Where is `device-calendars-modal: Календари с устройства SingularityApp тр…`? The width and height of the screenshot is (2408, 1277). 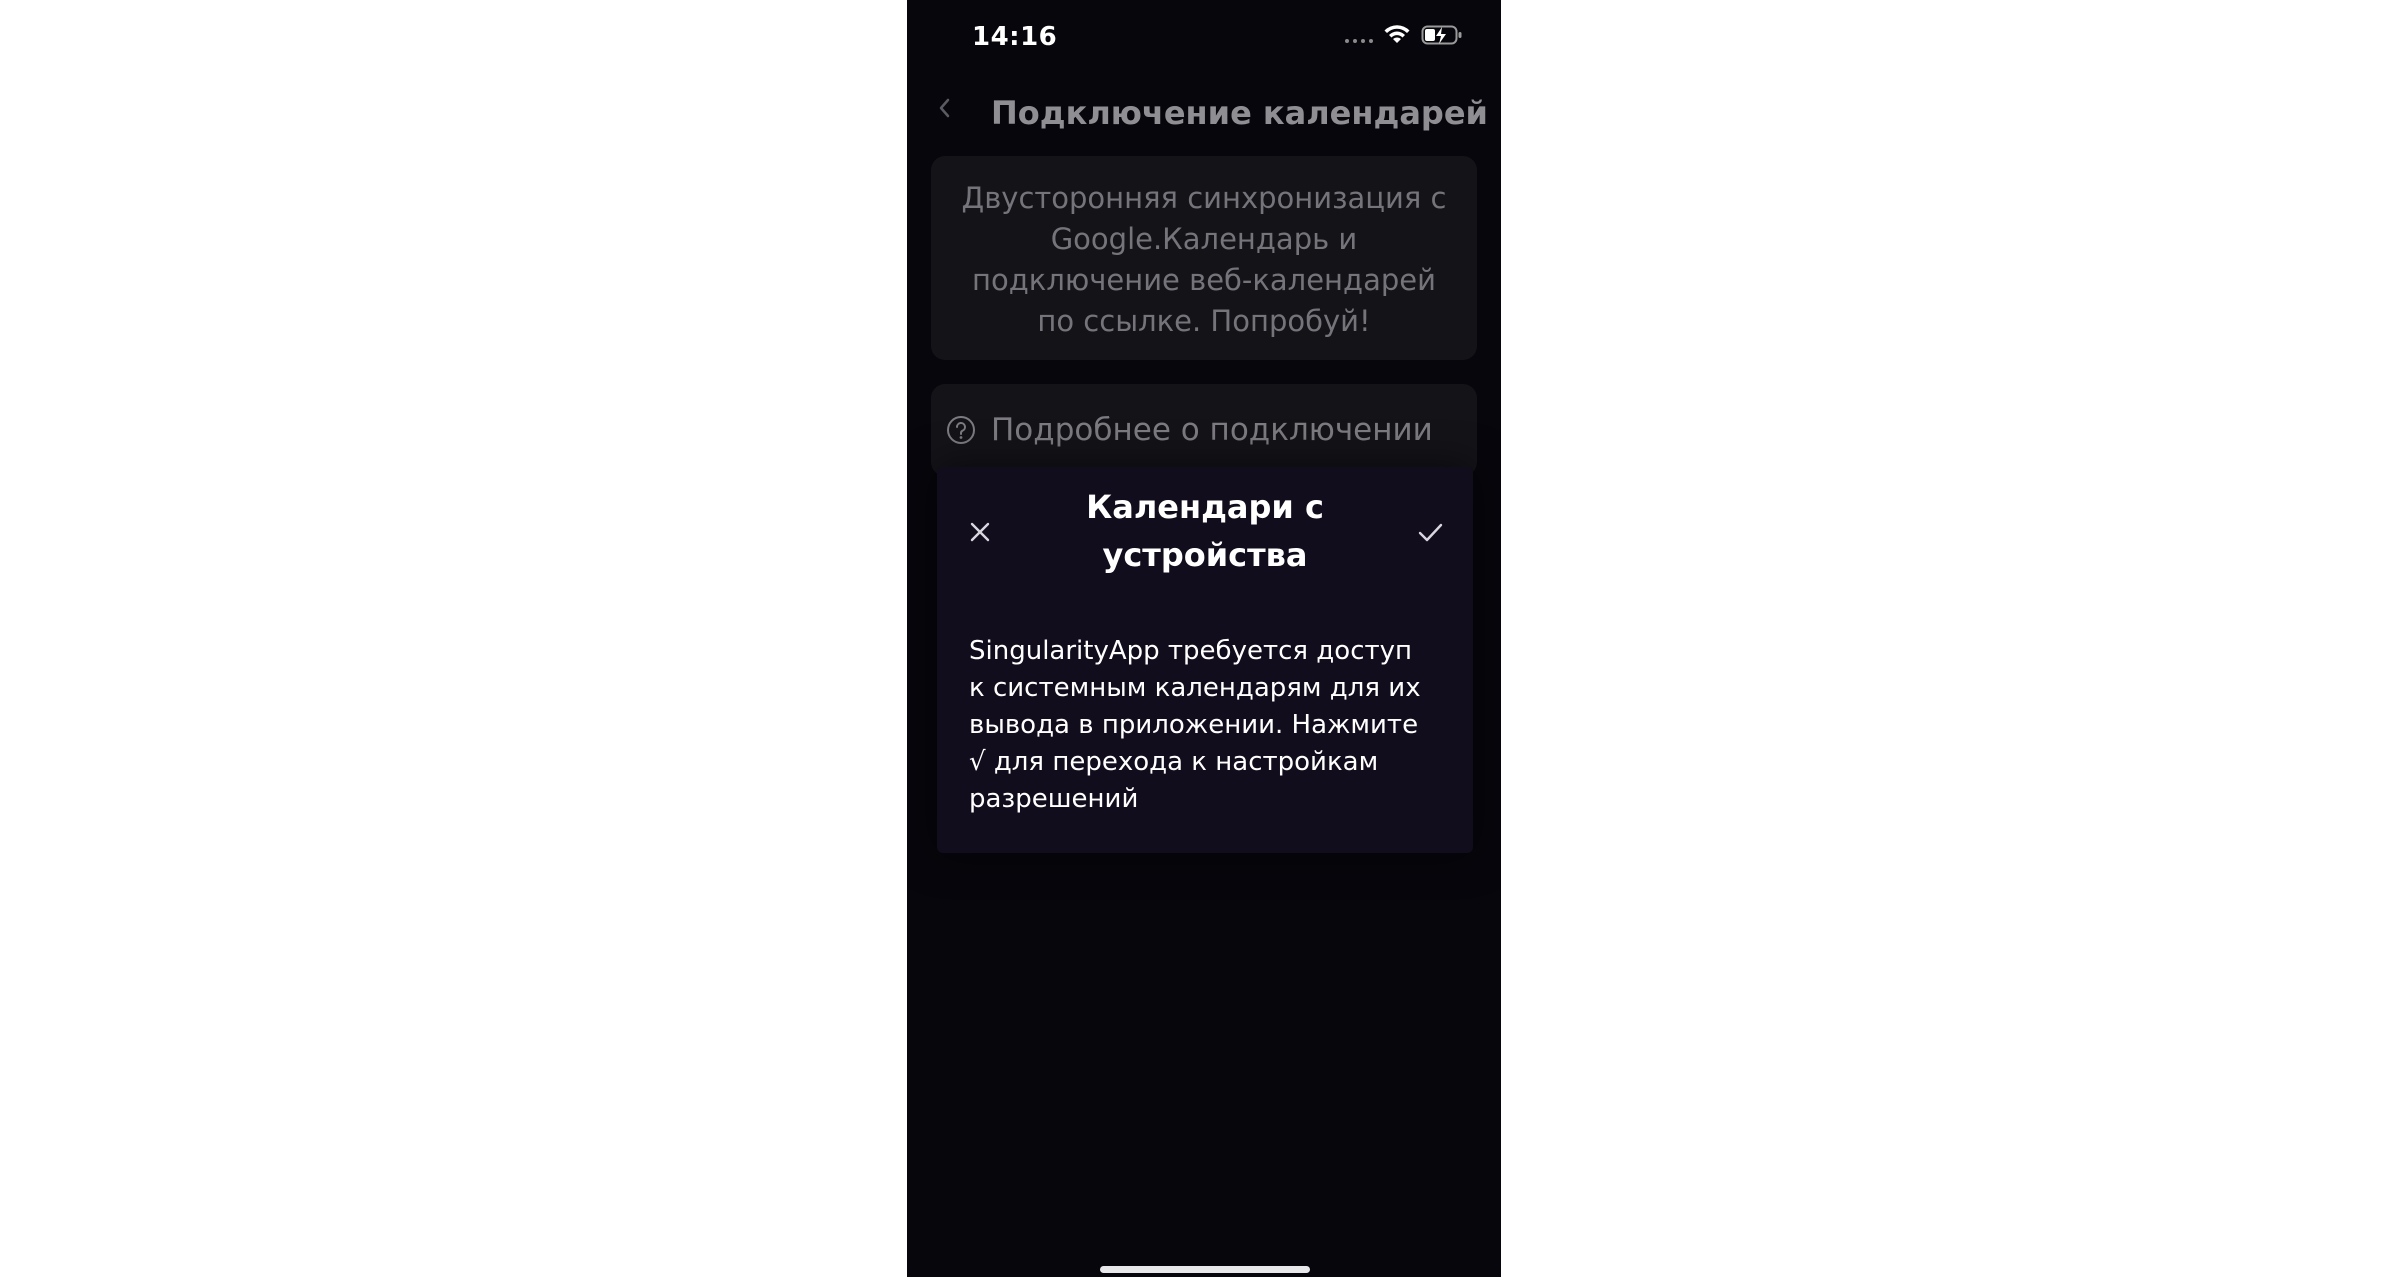 device-calendars-modal: Календари с устройства SingularityApp тр… is located at coordinates (1205, 660).